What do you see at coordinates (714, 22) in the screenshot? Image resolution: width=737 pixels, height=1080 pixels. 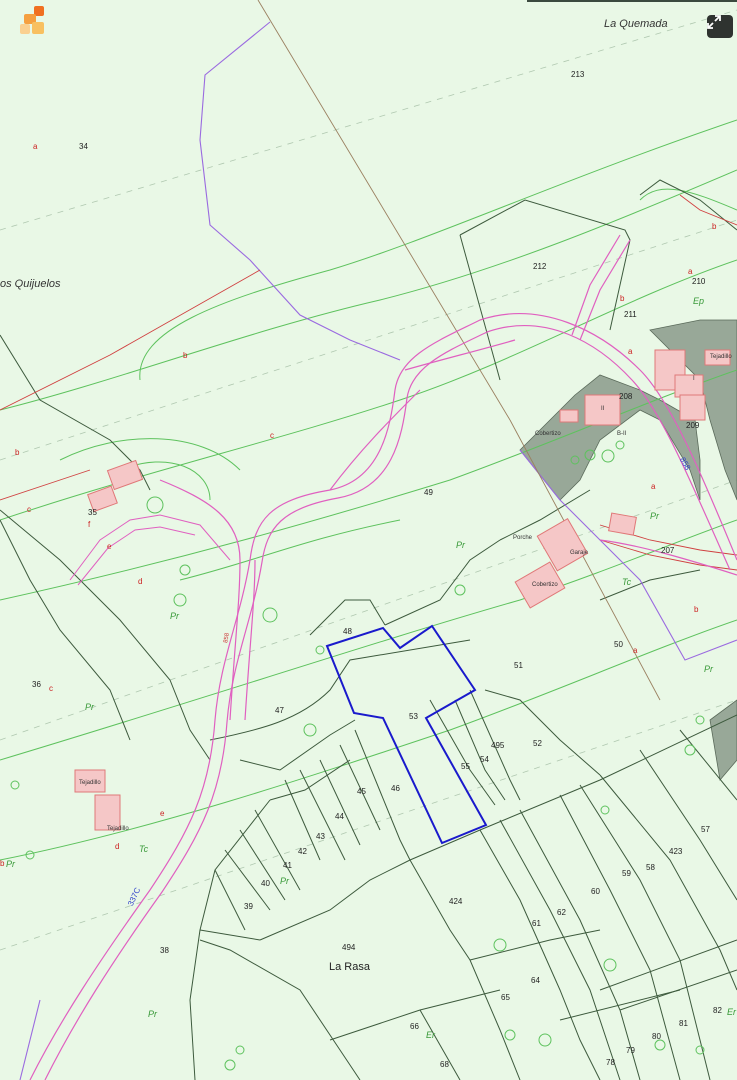 I see `expand-icon` at bounding box center [714, 22].